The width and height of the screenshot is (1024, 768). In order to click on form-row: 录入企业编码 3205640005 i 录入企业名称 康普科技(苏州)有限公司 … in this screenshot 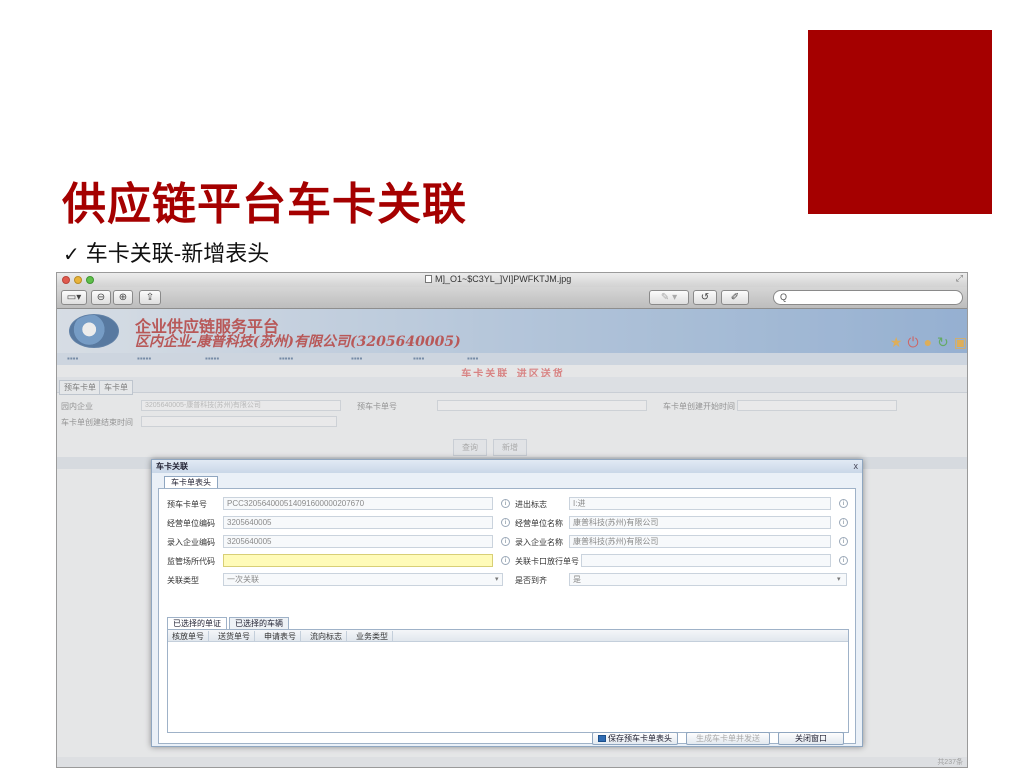, I will do `click(508, 541)`.